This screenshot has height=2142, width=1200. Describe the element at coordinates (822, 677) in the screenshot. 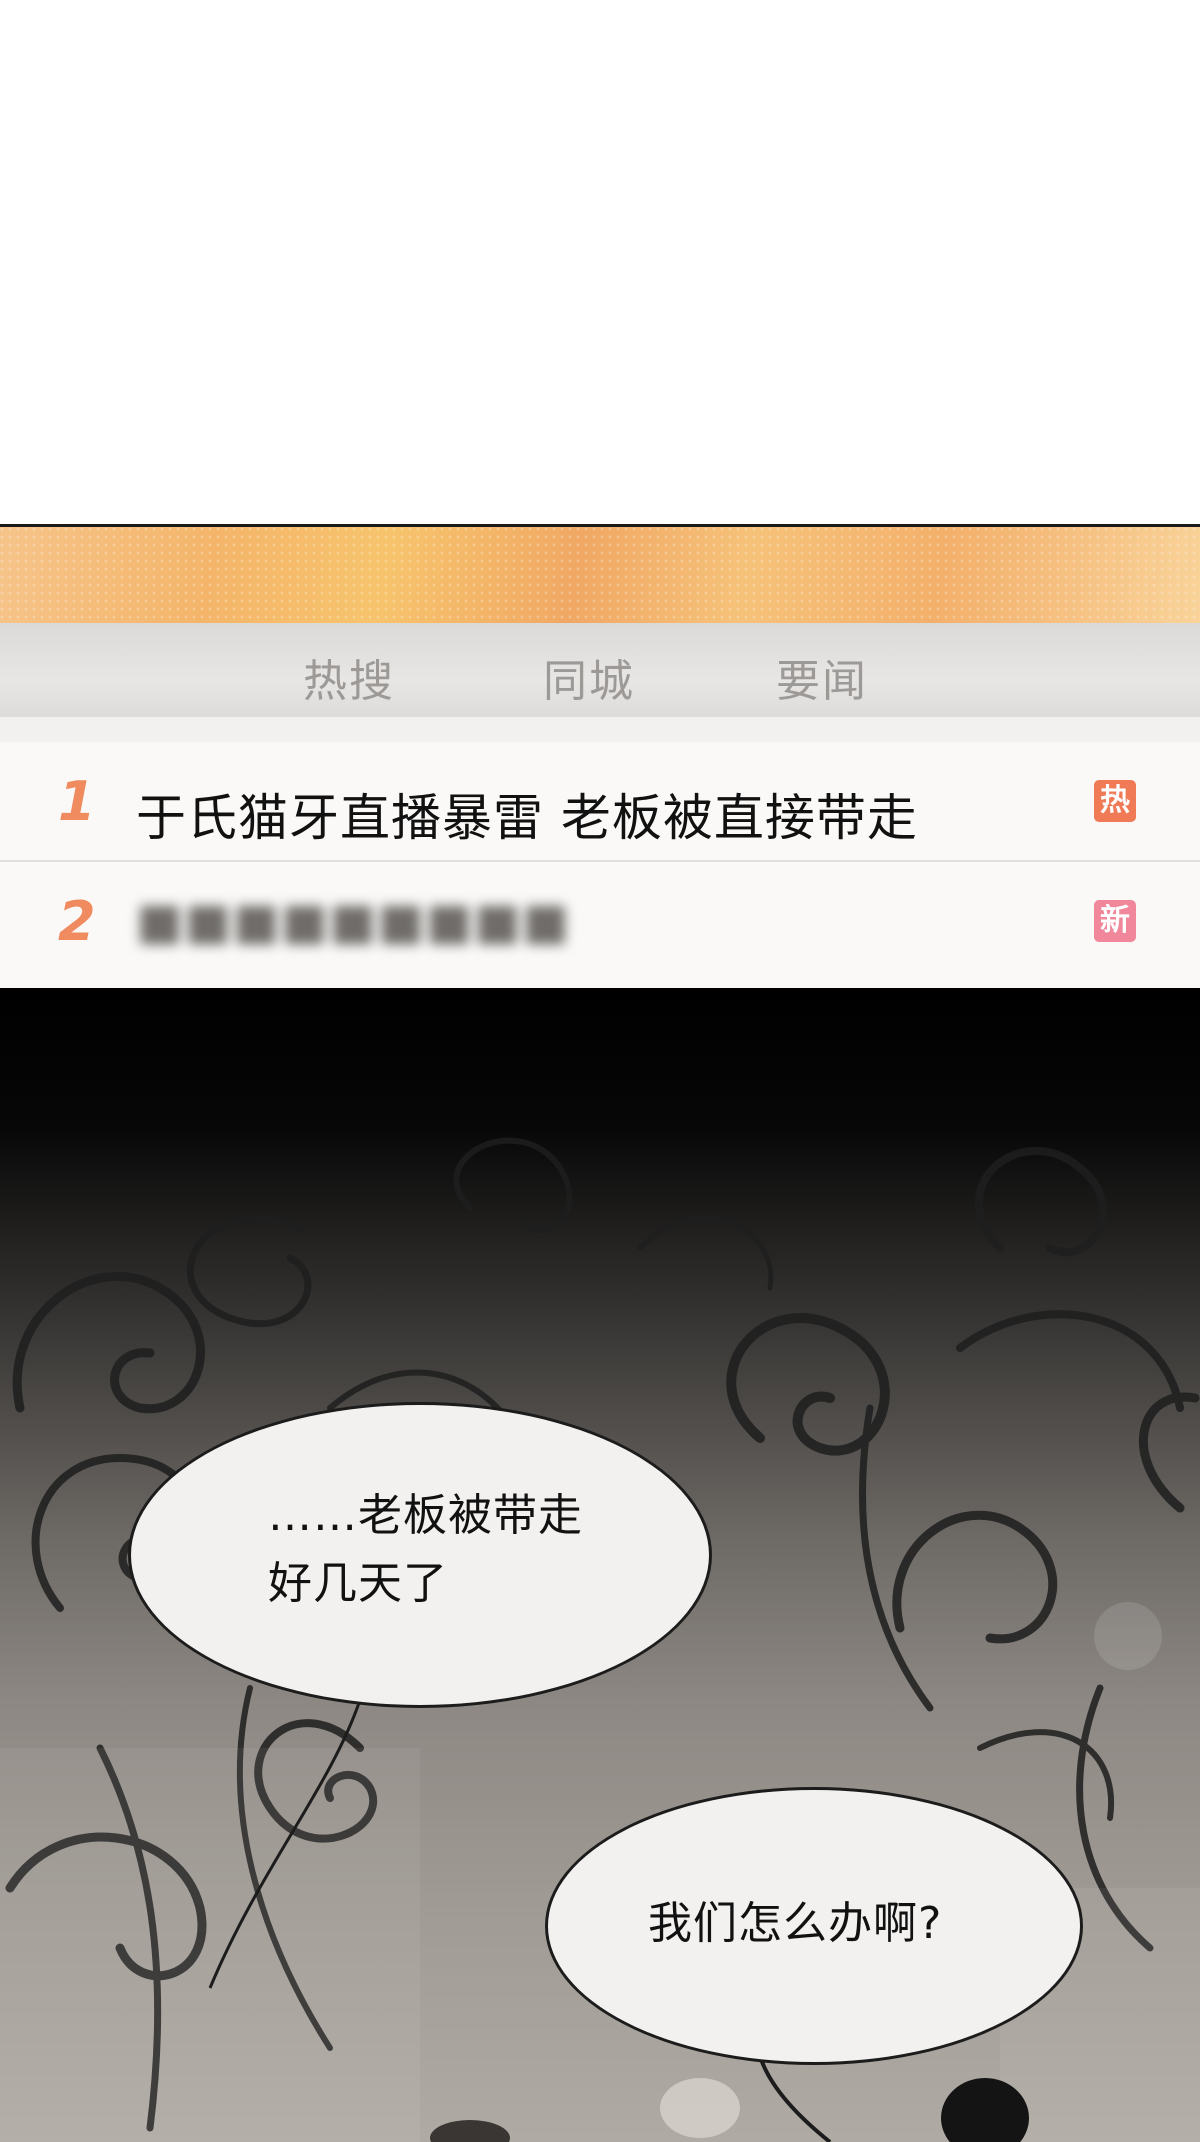

I see `tab-headlines: 要闻` at that location.